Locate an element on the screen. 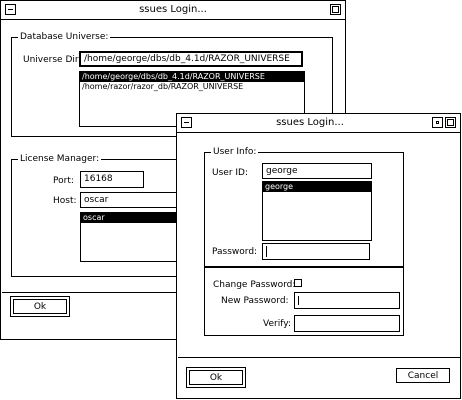 The image size is (462, 400). password-input is located at coordinates (316, 251).